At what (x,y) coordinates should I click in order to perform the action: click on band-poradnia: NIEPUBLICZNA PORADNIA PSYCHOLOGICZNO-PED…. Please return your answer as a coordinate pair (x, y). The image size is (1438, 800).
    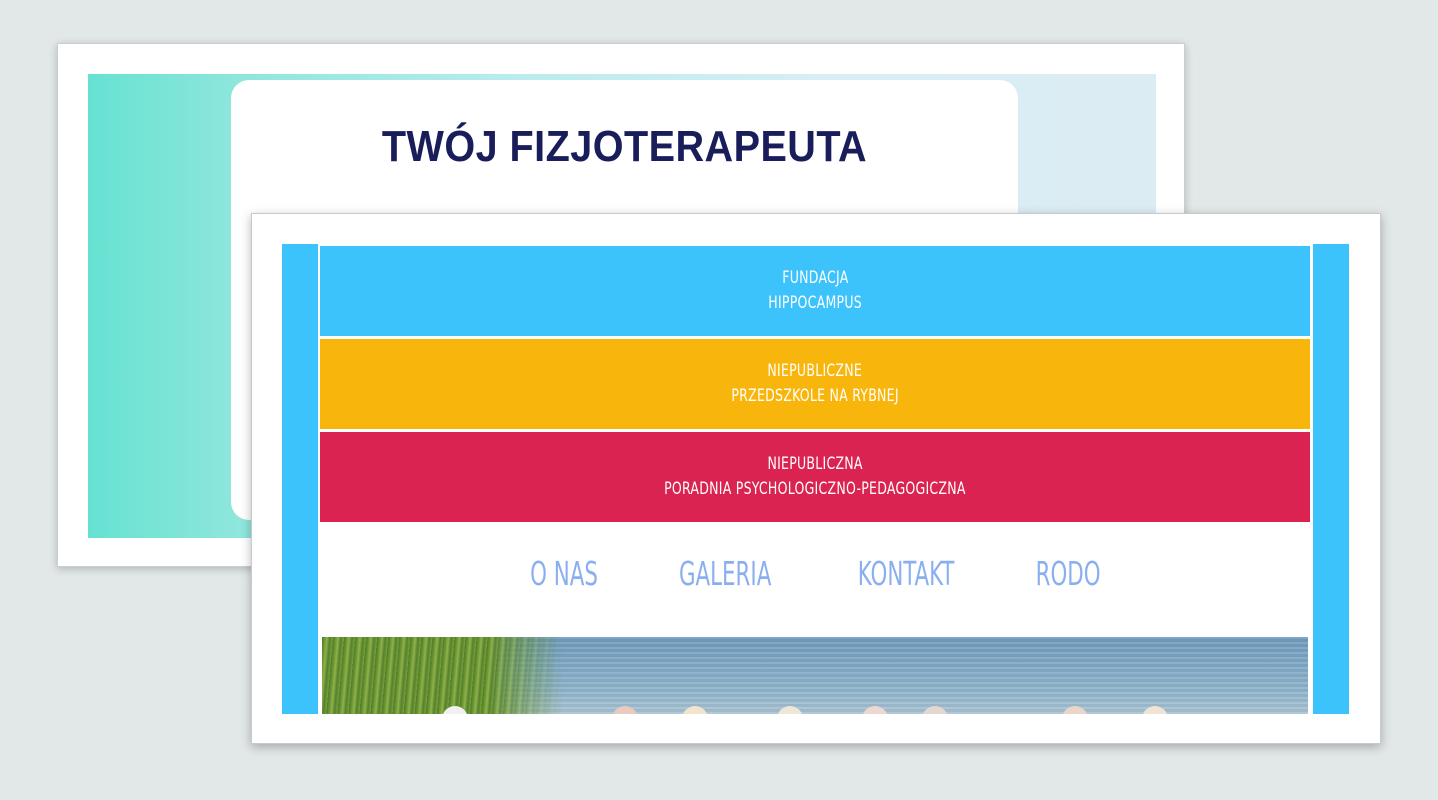
    Looking at the image, I should click on (815, 477).